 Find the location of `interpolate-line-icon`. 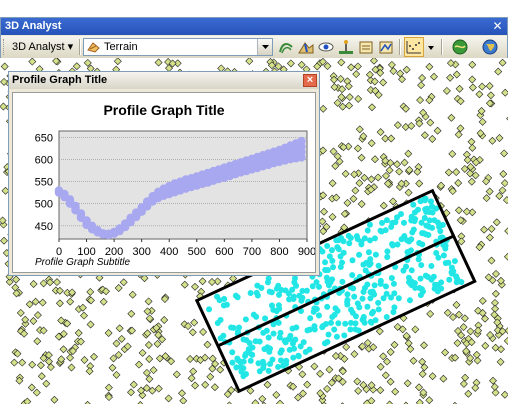

interpolate-line-icon is located at coordinates (366, 47).